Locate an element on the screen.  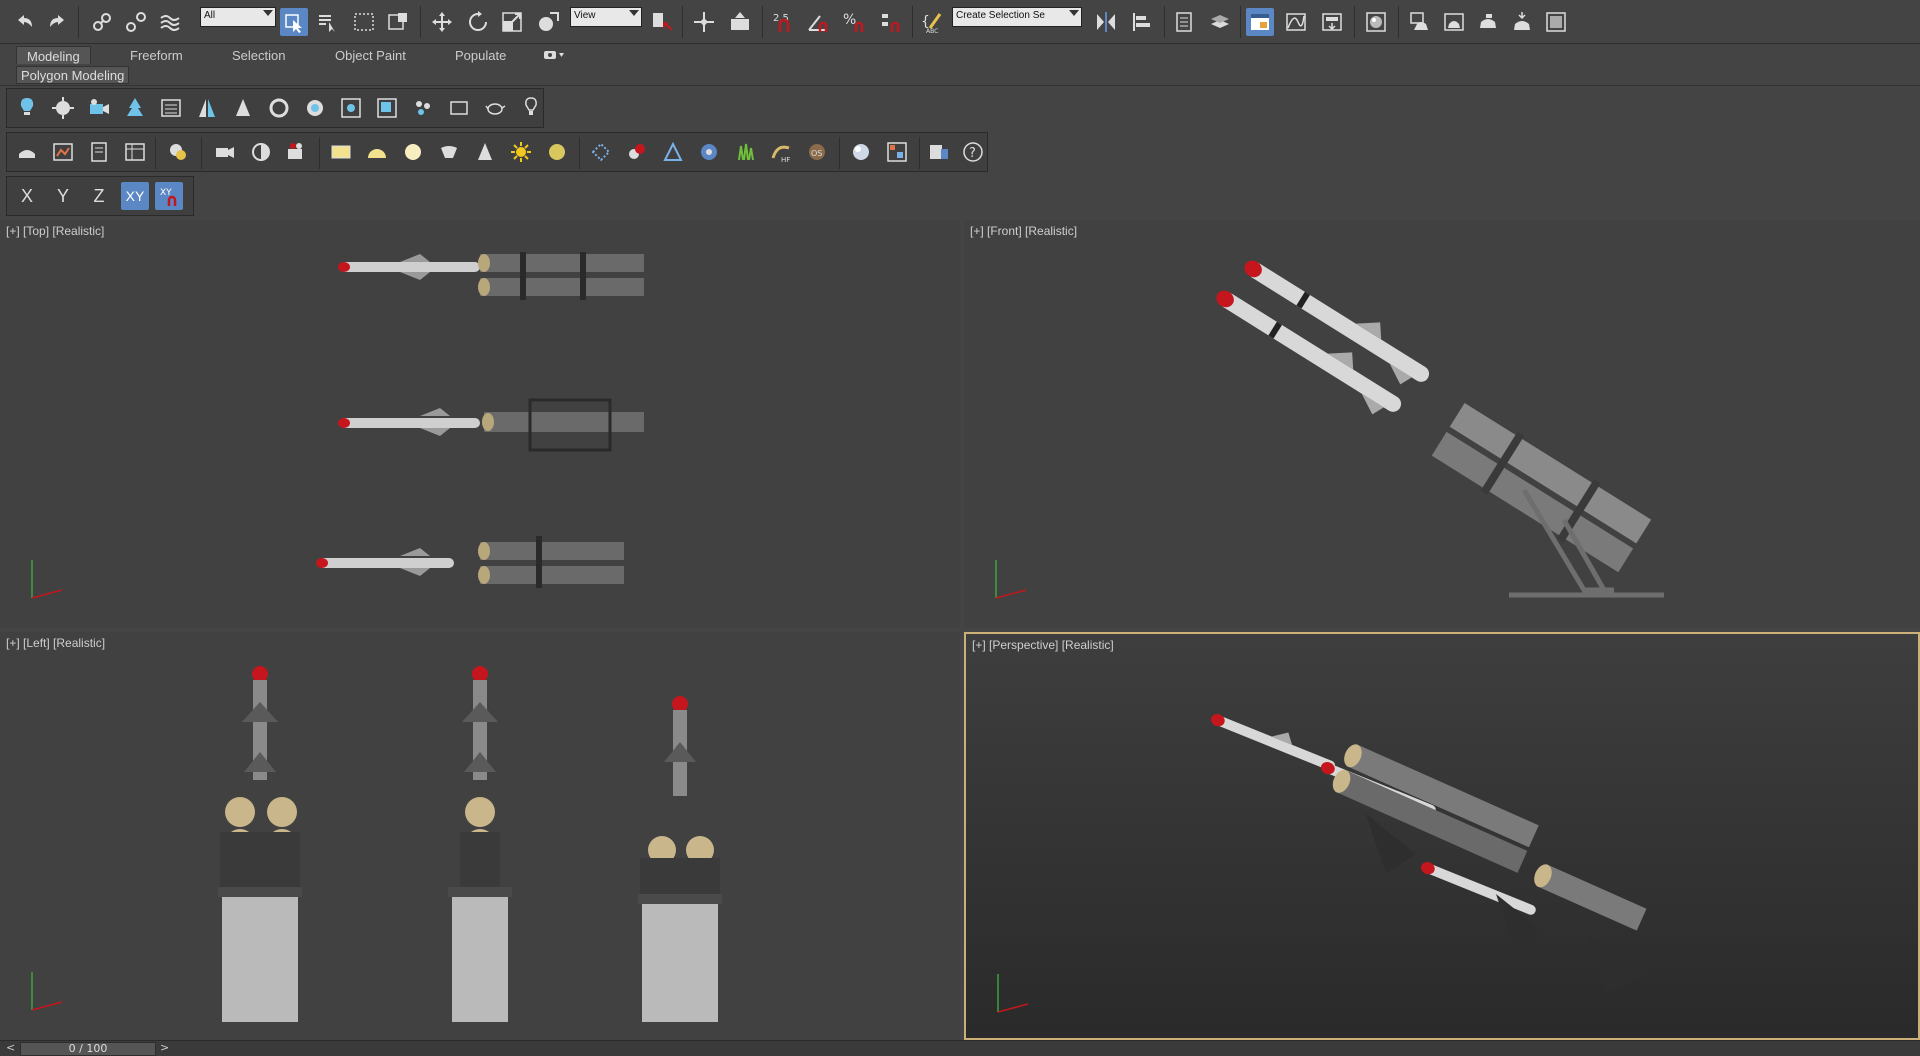
scale-icon is located at coordinates (512, 22).